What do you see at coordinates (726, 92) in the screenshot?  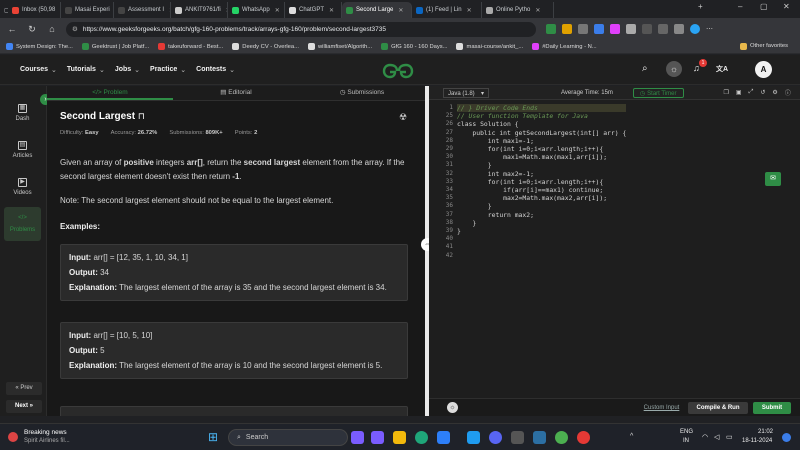 I see `copy-icon: ❐` at bounding box center [726, 92].